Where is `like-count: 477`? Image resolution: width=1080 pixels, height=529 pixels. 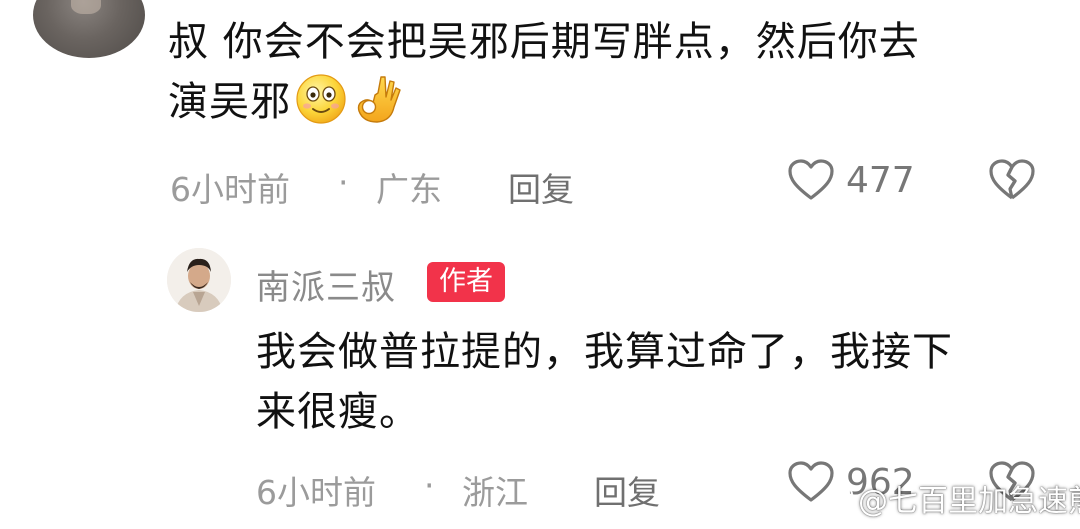 like-count: 477 is located at coordinates (880, 180).